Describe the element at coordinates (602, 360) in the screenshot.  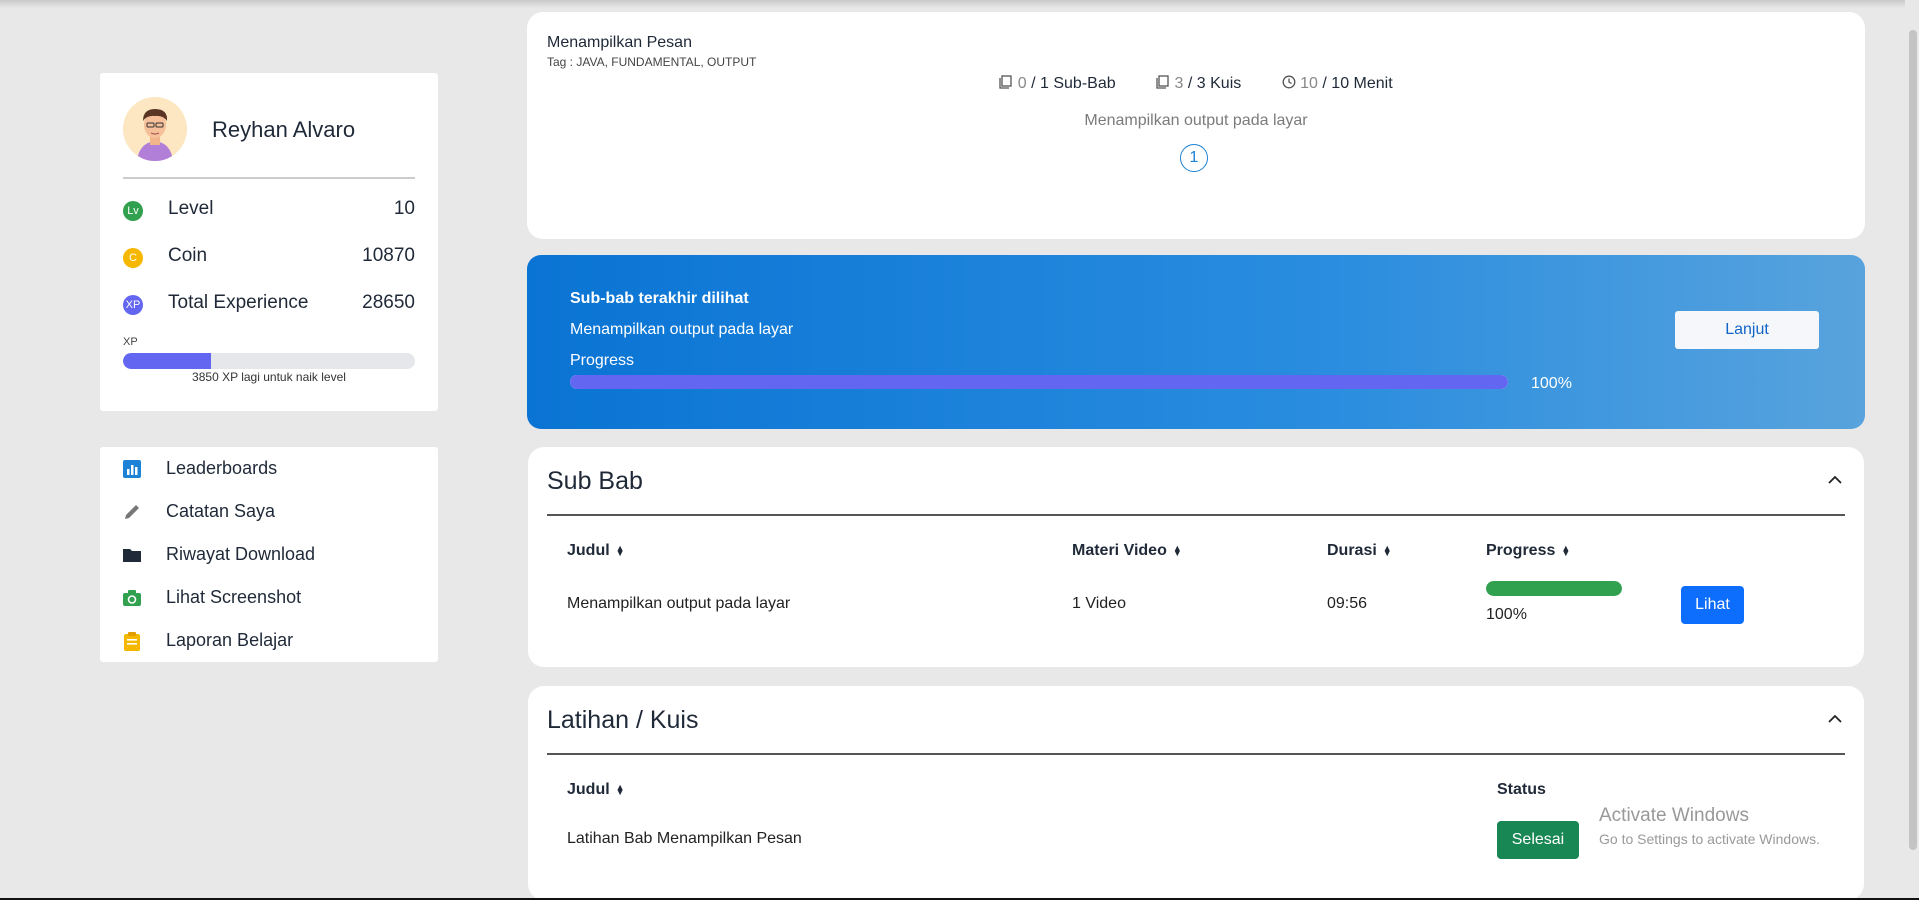
I see `progress-label: Progress` at that location.